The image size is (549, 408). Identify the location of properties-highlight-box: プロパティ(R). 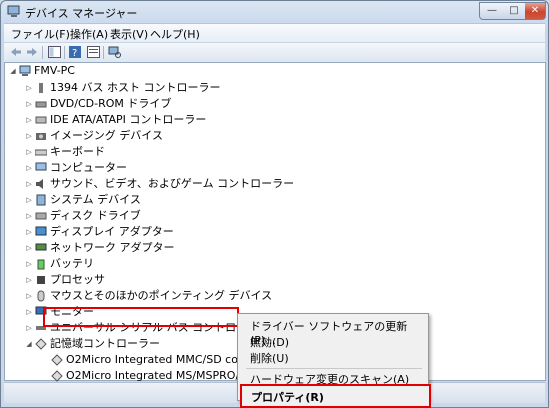
(335, 396).